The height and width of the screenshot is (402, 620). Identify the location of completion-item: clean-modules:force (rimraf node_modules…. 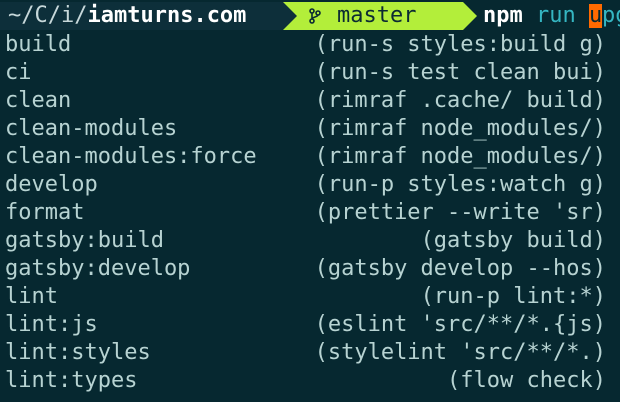
(310, 157).